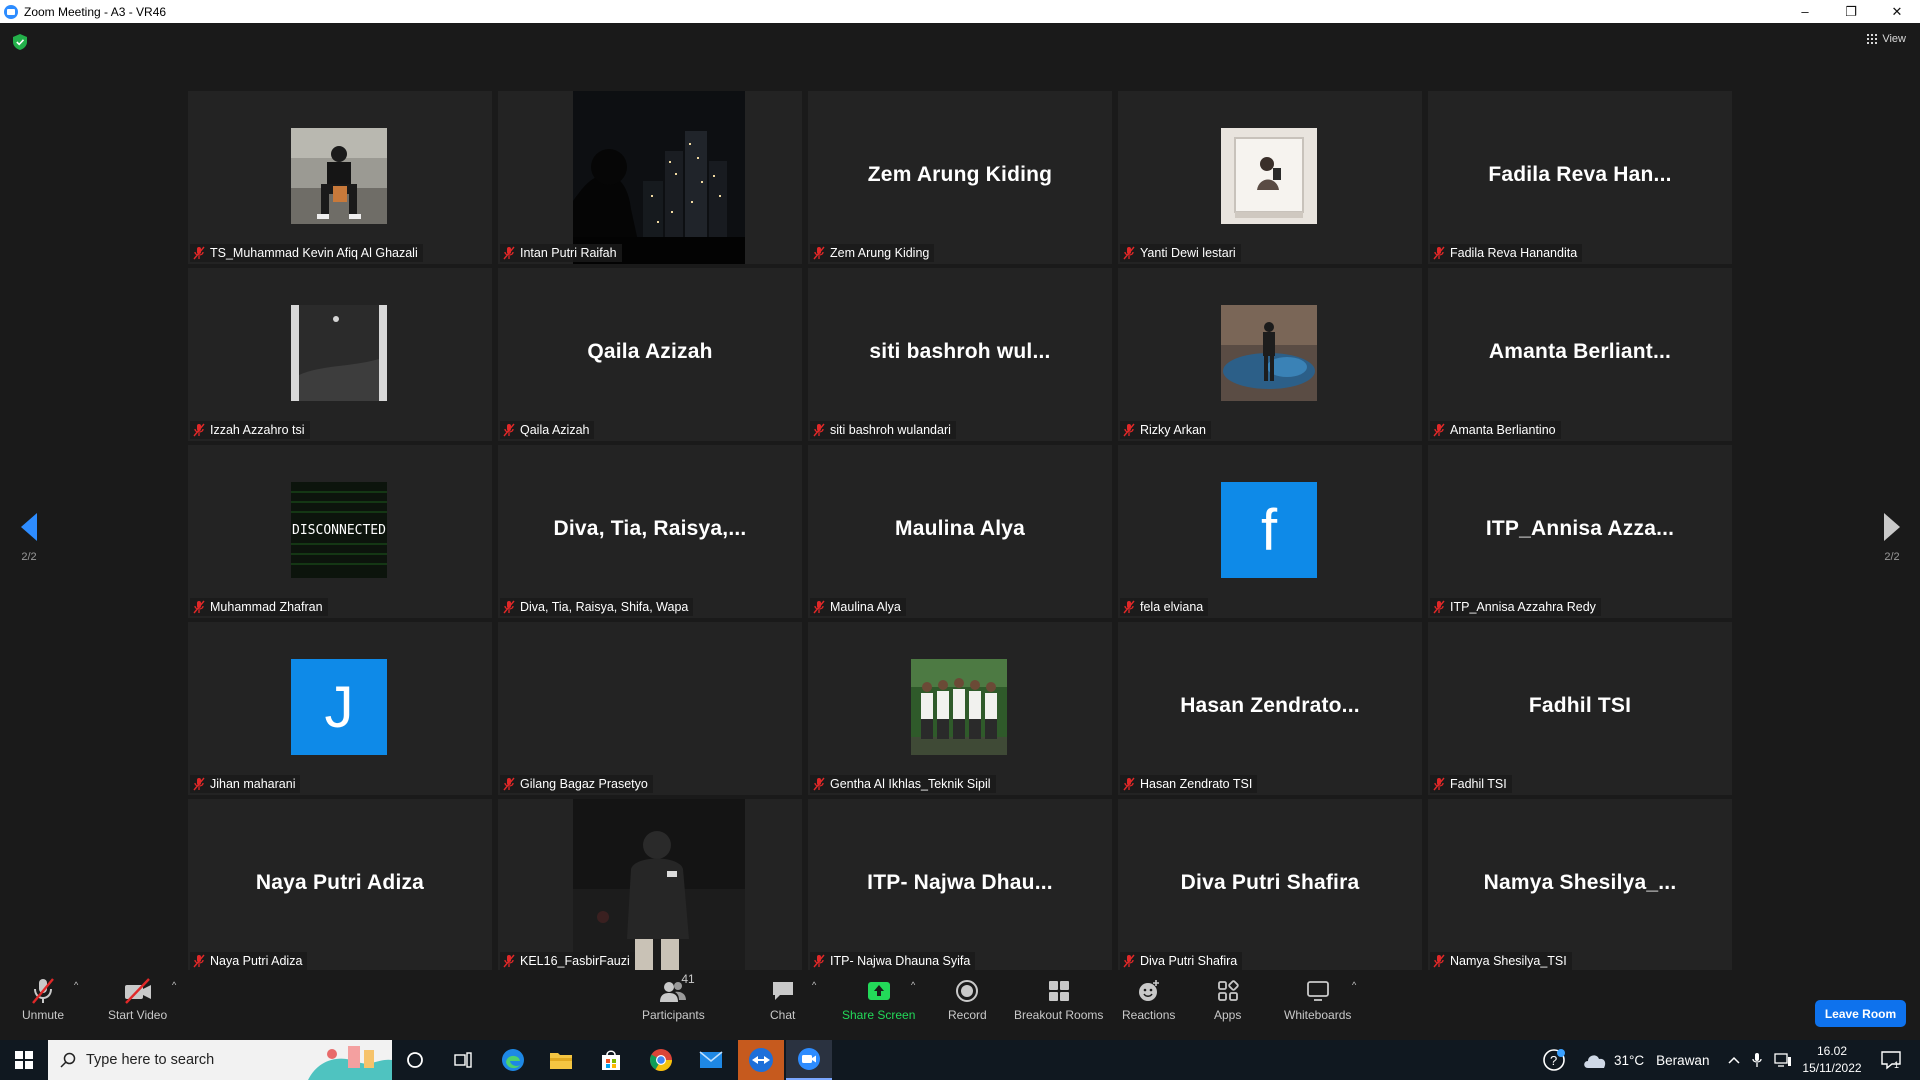 This screenshot has height=1080, width=1920. What do you see at coordinates (1892, 538) in the screenshot?
I see `next-page-button: 2/2` at bounding box center [1892, 538].